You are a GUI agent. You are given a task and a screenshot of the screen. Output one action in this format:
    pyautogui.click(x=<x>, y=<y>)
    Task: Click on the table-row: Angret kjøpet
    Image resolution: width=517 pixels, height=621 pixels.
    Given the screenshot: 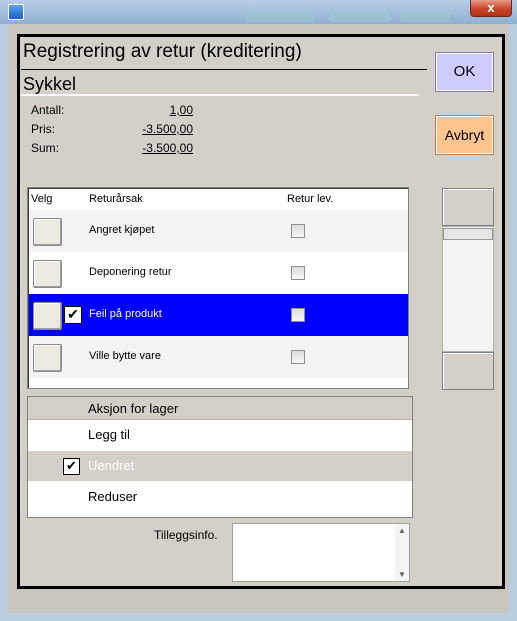 What is the action you would take?
    pyautogui.click(x=218, y=231)
    